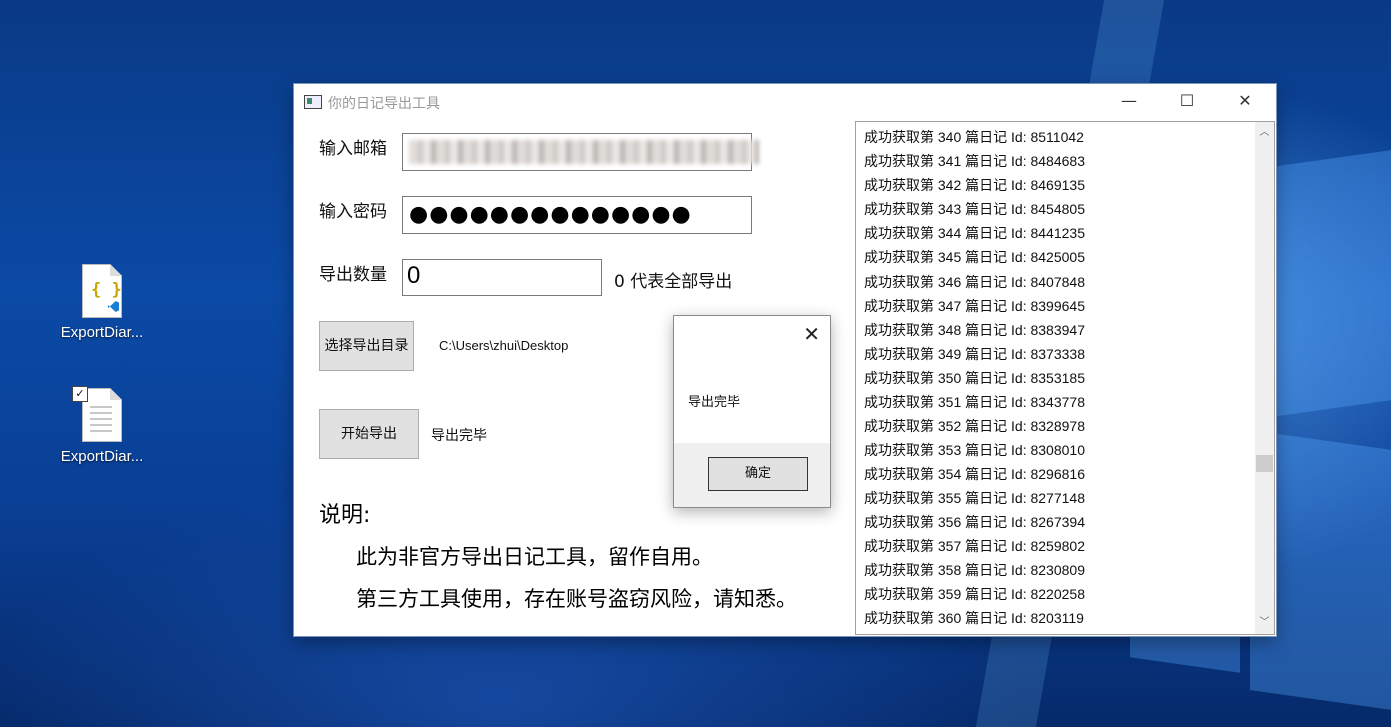 This screenshot has width=1391, height=727. I want to click on minimize-button: —, so click(1129, 102).